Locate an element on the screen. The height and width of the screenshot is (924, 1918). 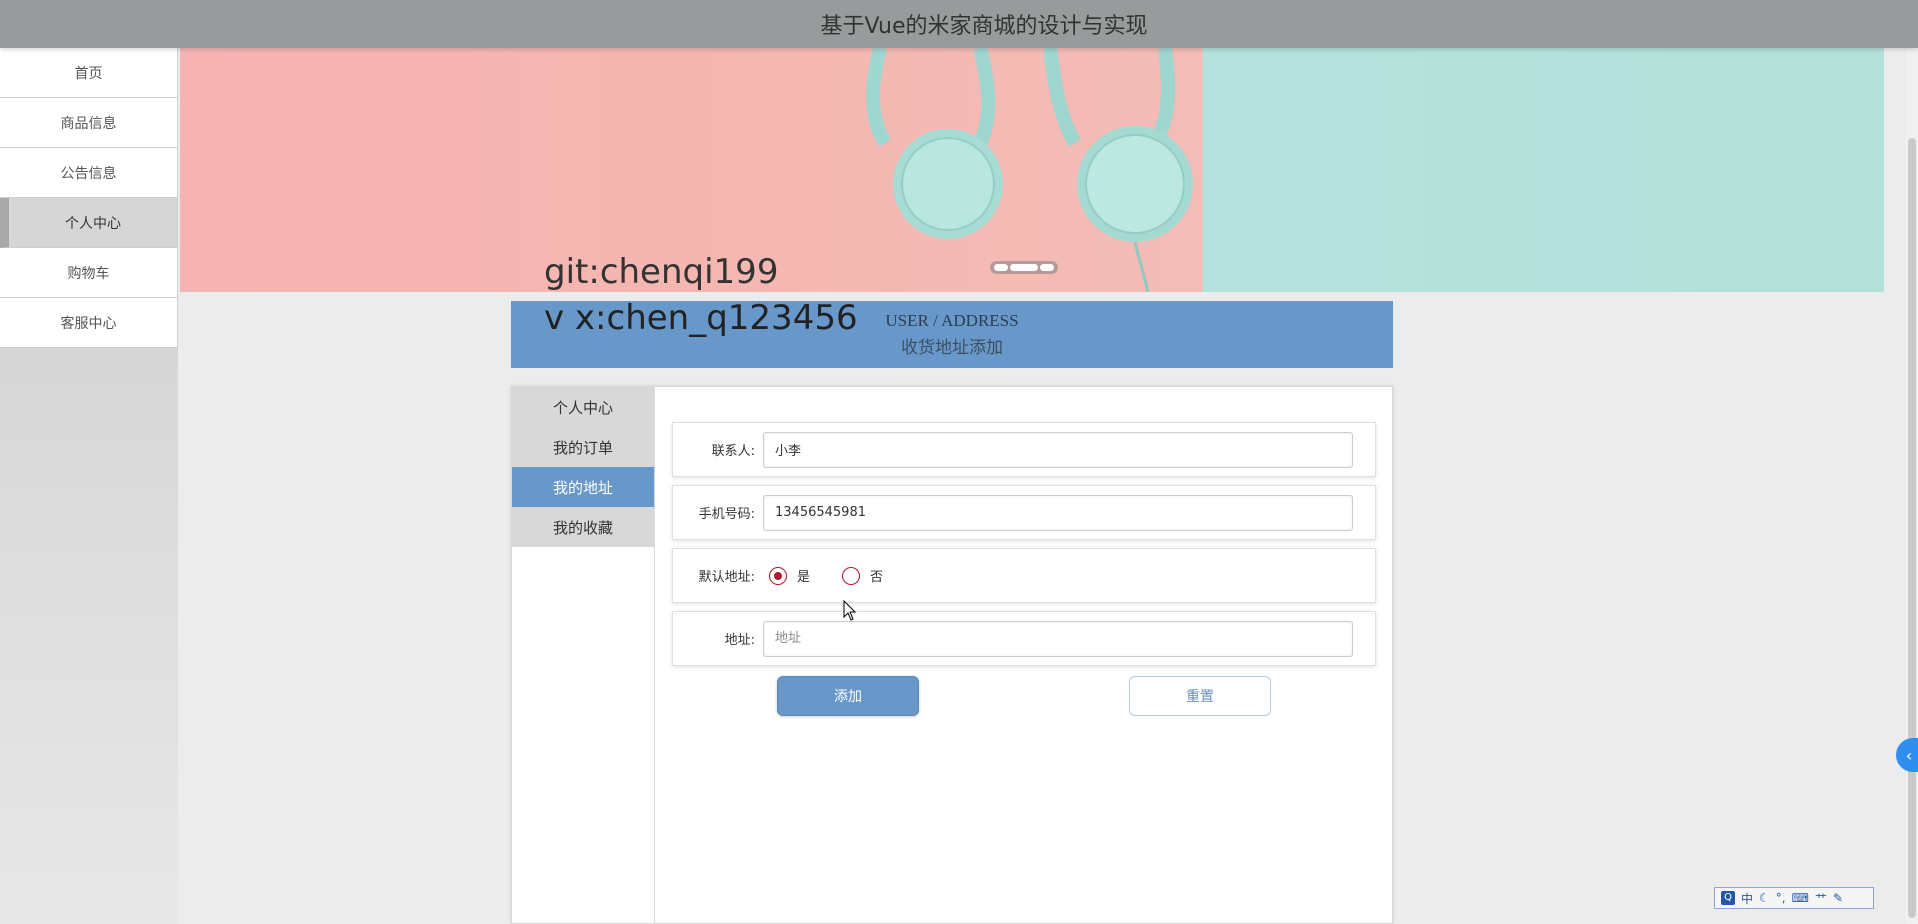
form-row-address: 地址: is located at coordinates (1024, 638).